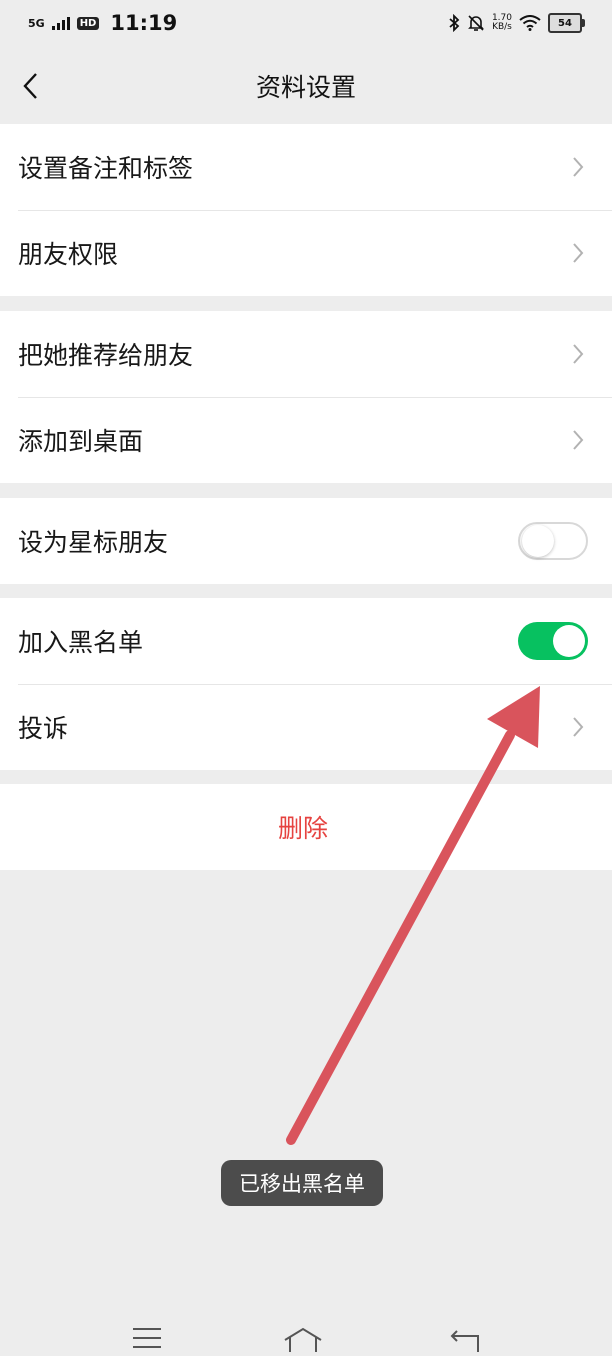 The image size is (612, 1356). What do you see at coordinates (36, 23) in the screenshot?
I see `network-type: 5G` at bounding box center [36, 23].